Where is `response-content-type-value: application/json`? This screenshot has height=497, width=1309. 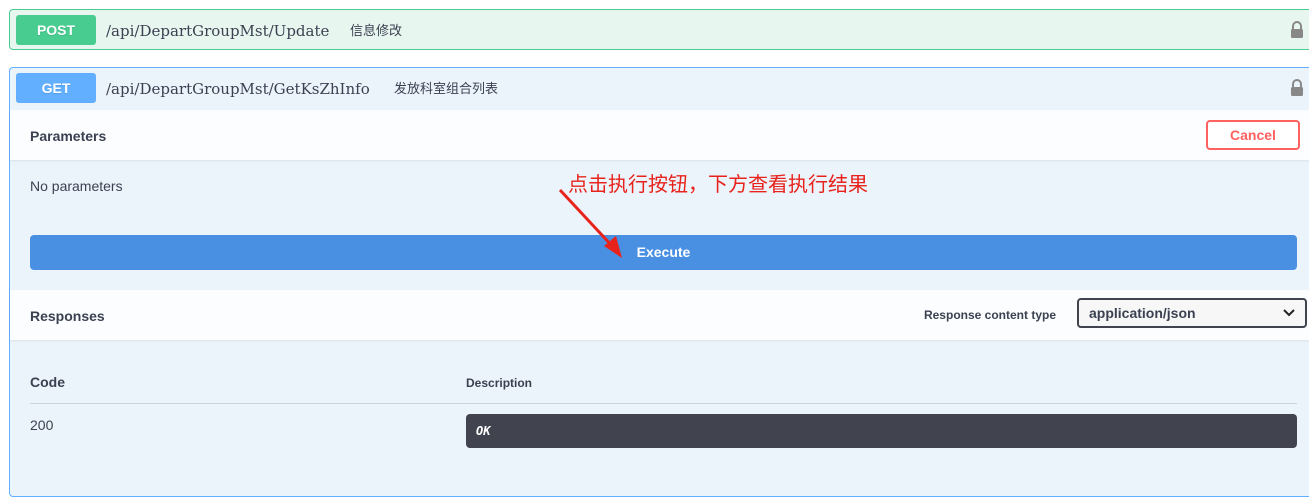 response-content-type-value: application/json is located at coordinates (1142, 313).